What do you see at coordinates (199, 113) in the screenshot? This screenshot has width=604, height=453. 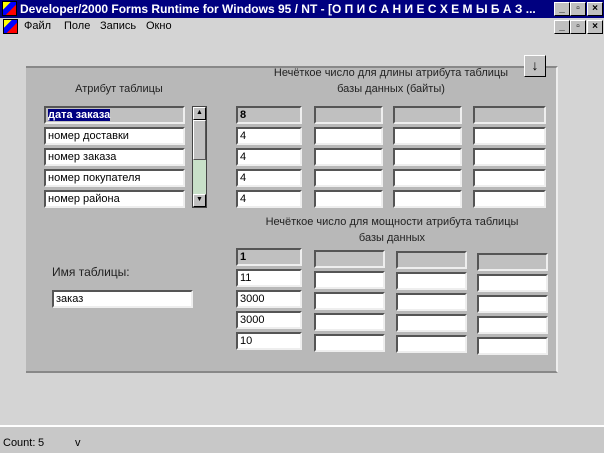 I see `scroll-up-icon: ▲` at bounding box center [199, 113].